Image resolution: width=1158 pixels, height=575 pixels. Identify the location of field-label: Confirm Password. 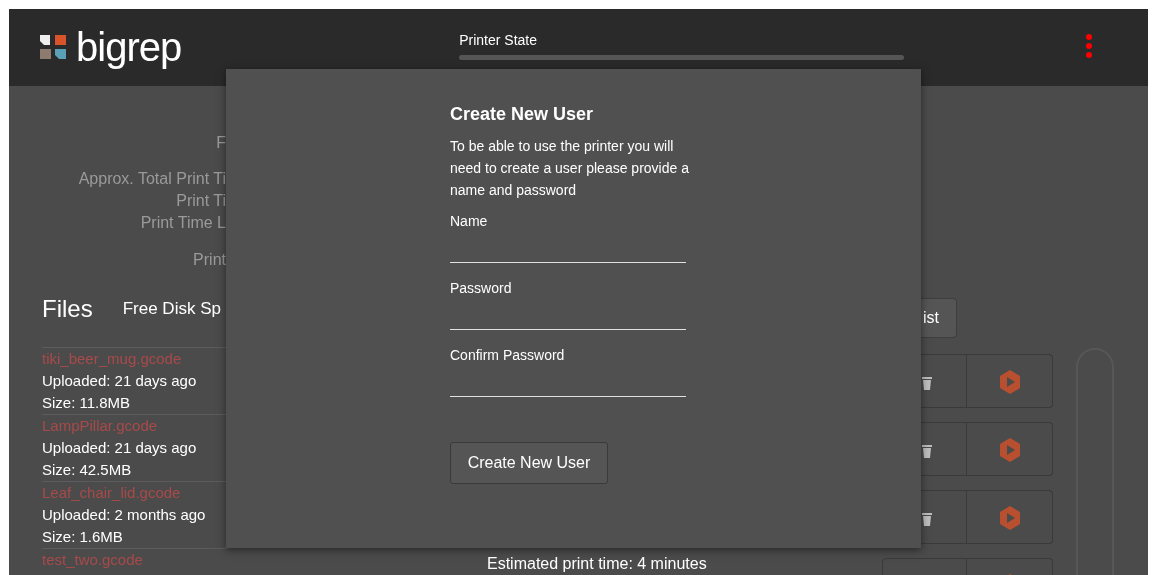
(508, 355).